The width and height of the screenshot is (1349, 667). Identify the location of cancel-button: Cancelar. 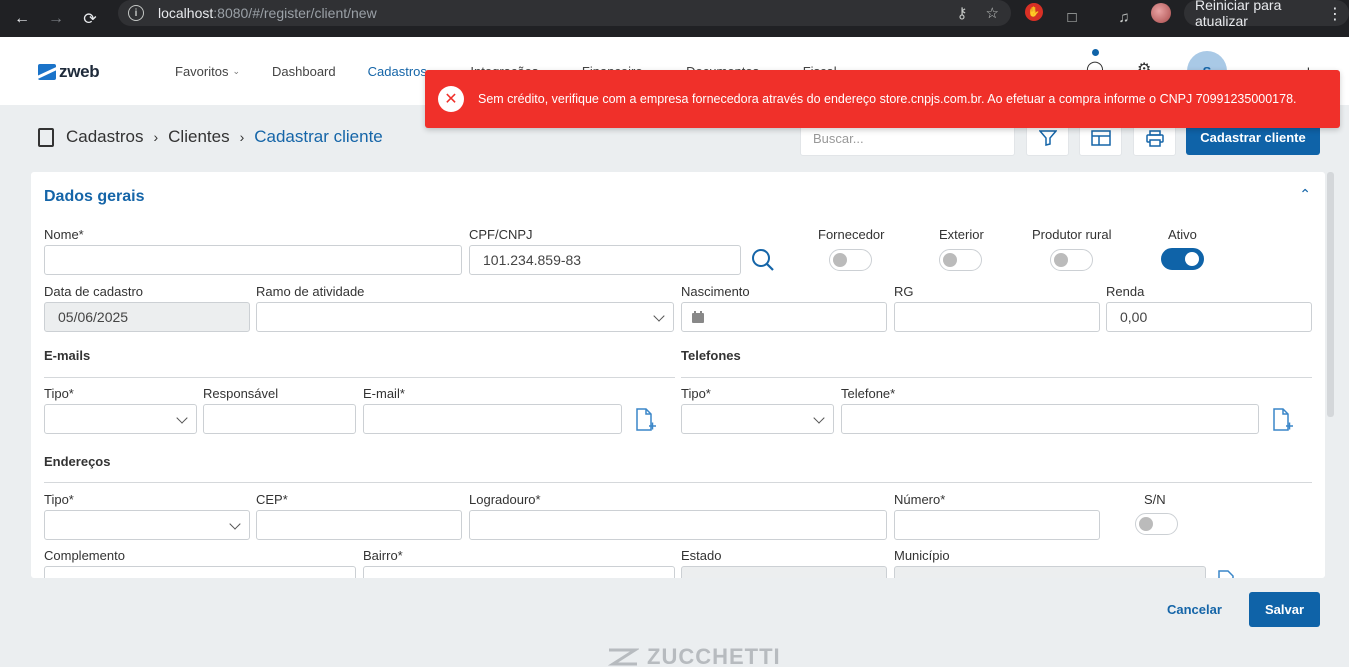
(1194, 609).